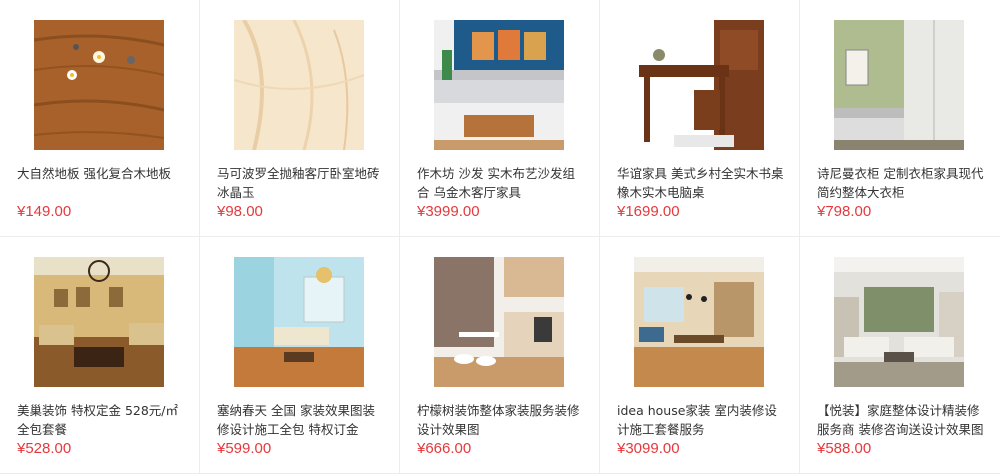 The width and height of the screenshot is (1000, 474). Describe the element at coordinates (648, 448) in the screenshot. I see `product-price: ¥3099.00` at that location.